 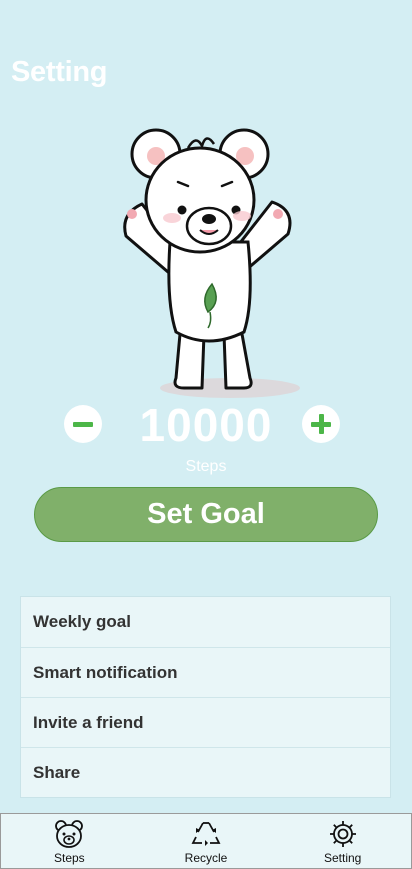 I want to click on tab-setting-label: Setting, so click(x=343, y=858).